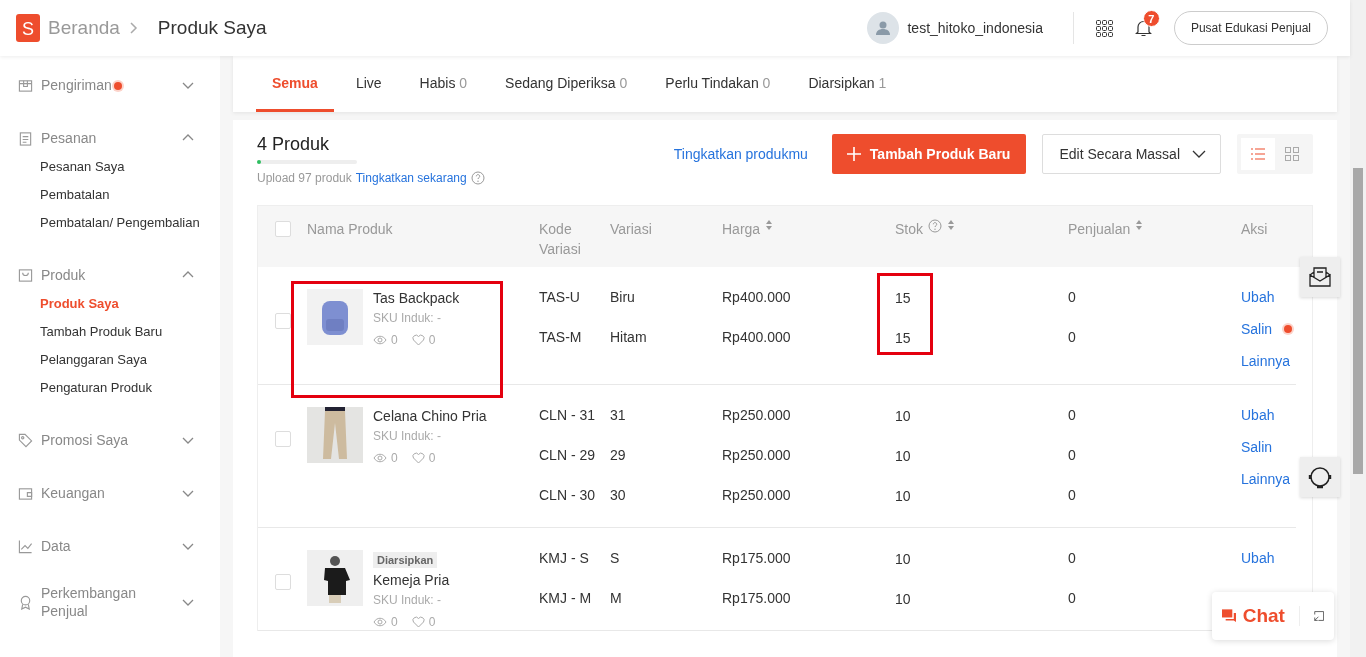 This screenshot has height=657, width=1366. I want to click on sidebar-section: Data, so click(111, 546).